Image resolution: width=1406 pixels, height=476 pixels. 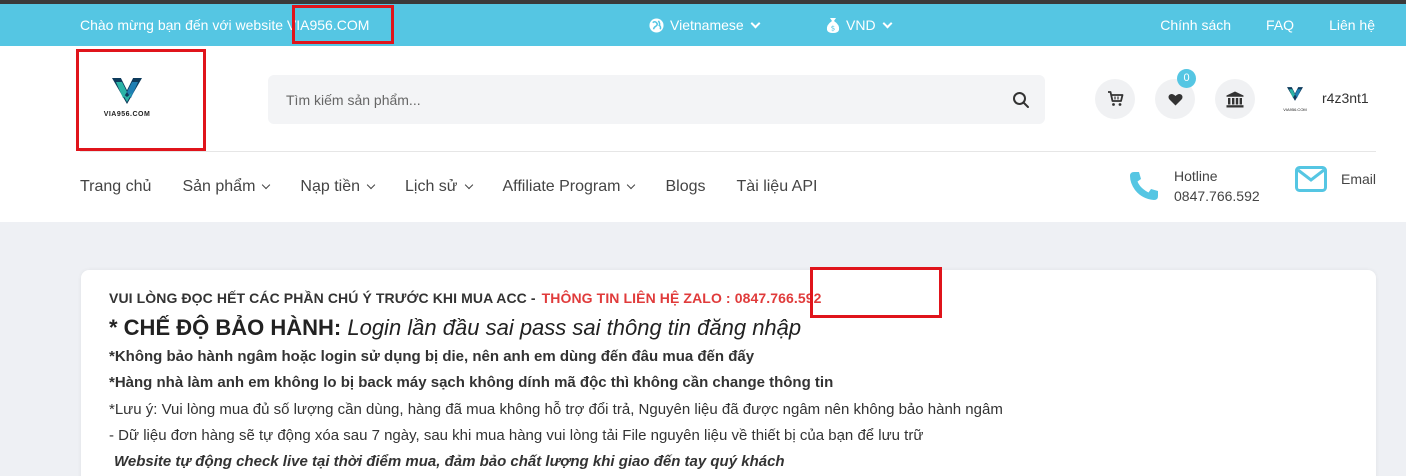 I want to click on globe-icon, so click(x=656, y=25).